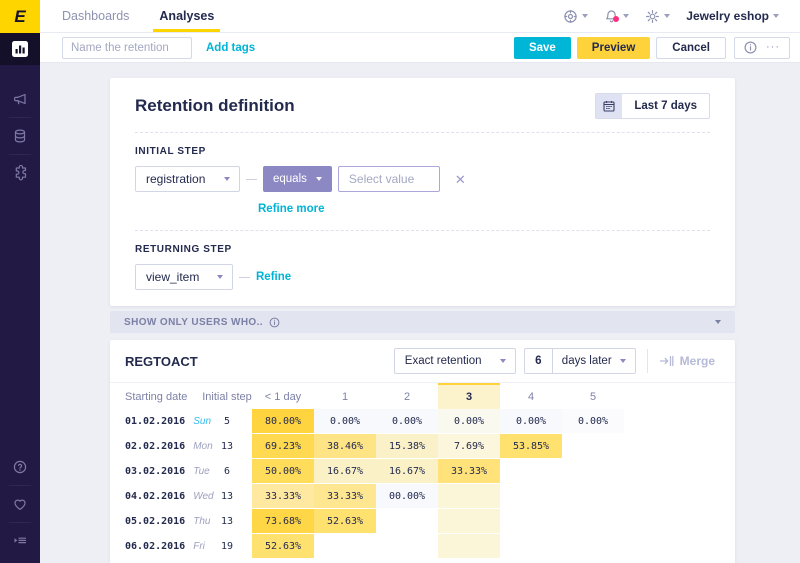 The image size is (800, 563). Describe the element at coordinates (586, 361) in the screenshot. I see `days-unit-value: days later` at that location.